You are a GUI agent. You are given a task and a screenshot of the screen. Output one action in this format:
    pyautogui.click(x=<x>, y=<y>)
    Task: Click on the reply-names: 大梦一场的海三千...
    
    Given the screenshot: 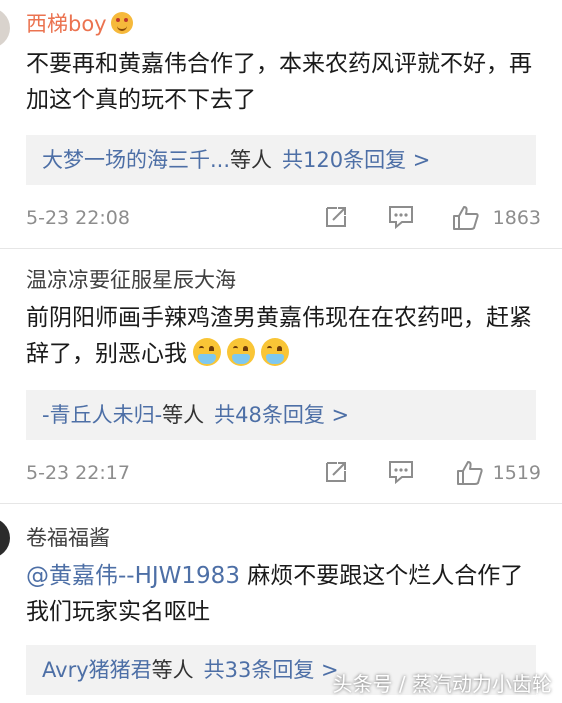 What is the action you would take?
    pyautogui.click(x=136, y=160)
    